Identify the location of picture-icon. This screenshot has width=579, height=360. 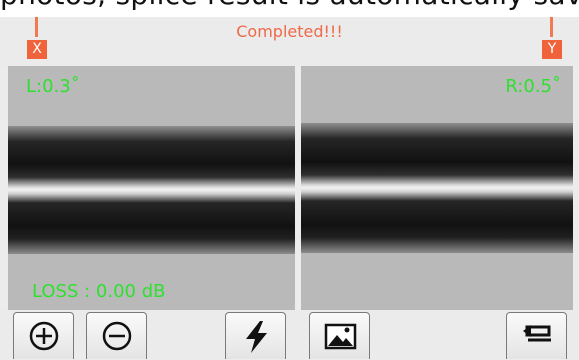
(340, 336).